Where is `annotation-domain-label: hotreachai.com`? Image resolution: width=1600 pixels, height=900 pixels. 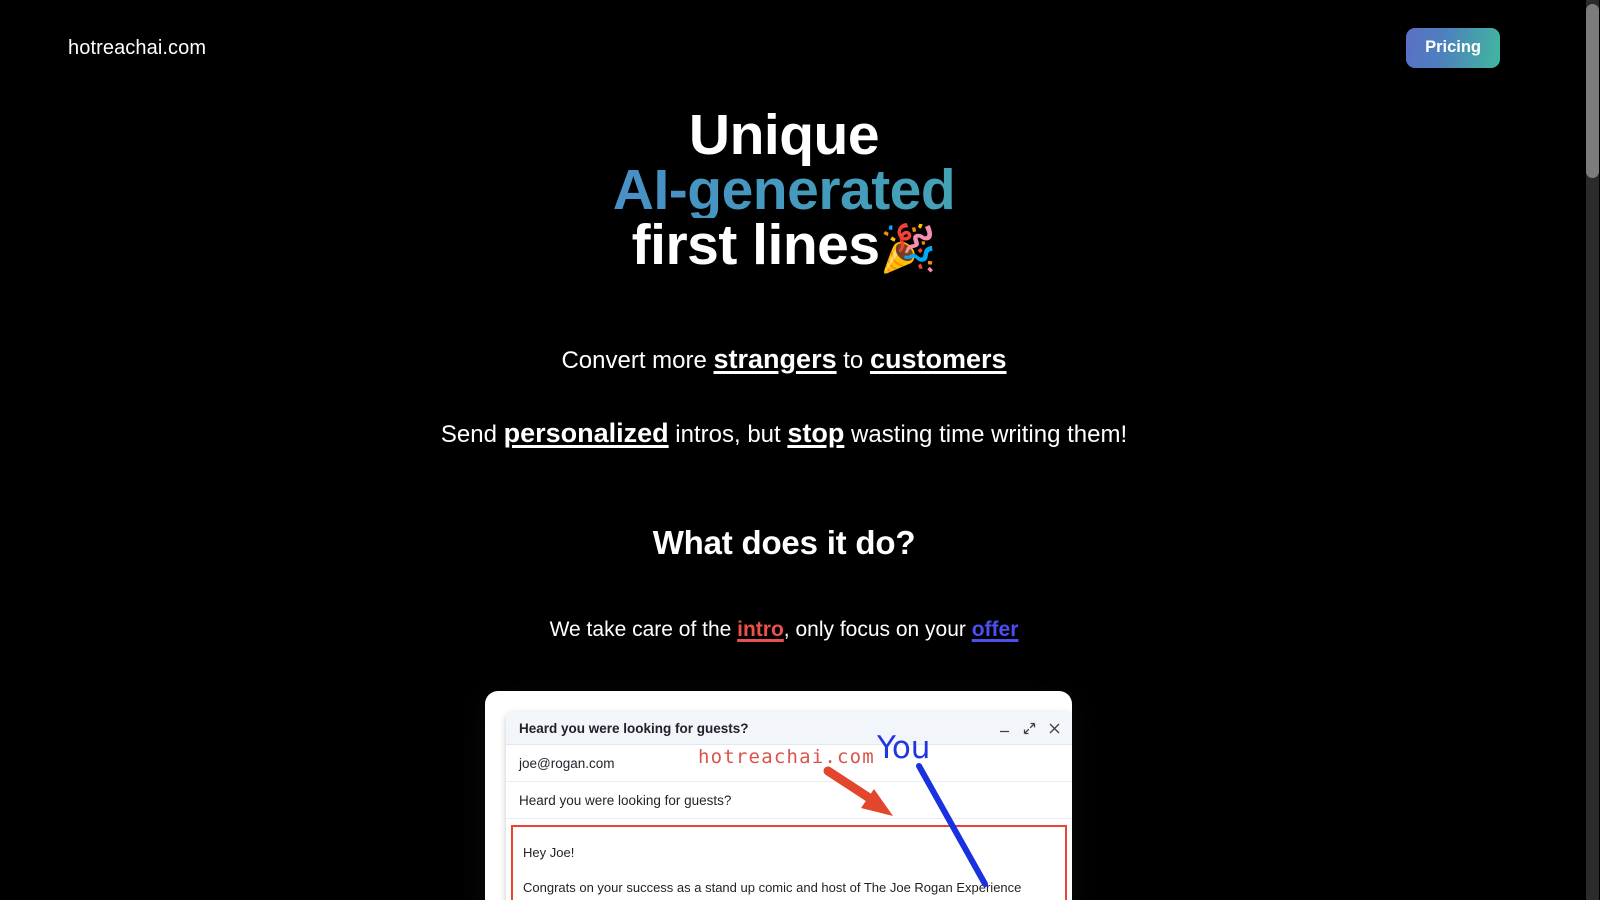
annotation-domain-label: hotreachai.com is located at coordinates (786, 757).